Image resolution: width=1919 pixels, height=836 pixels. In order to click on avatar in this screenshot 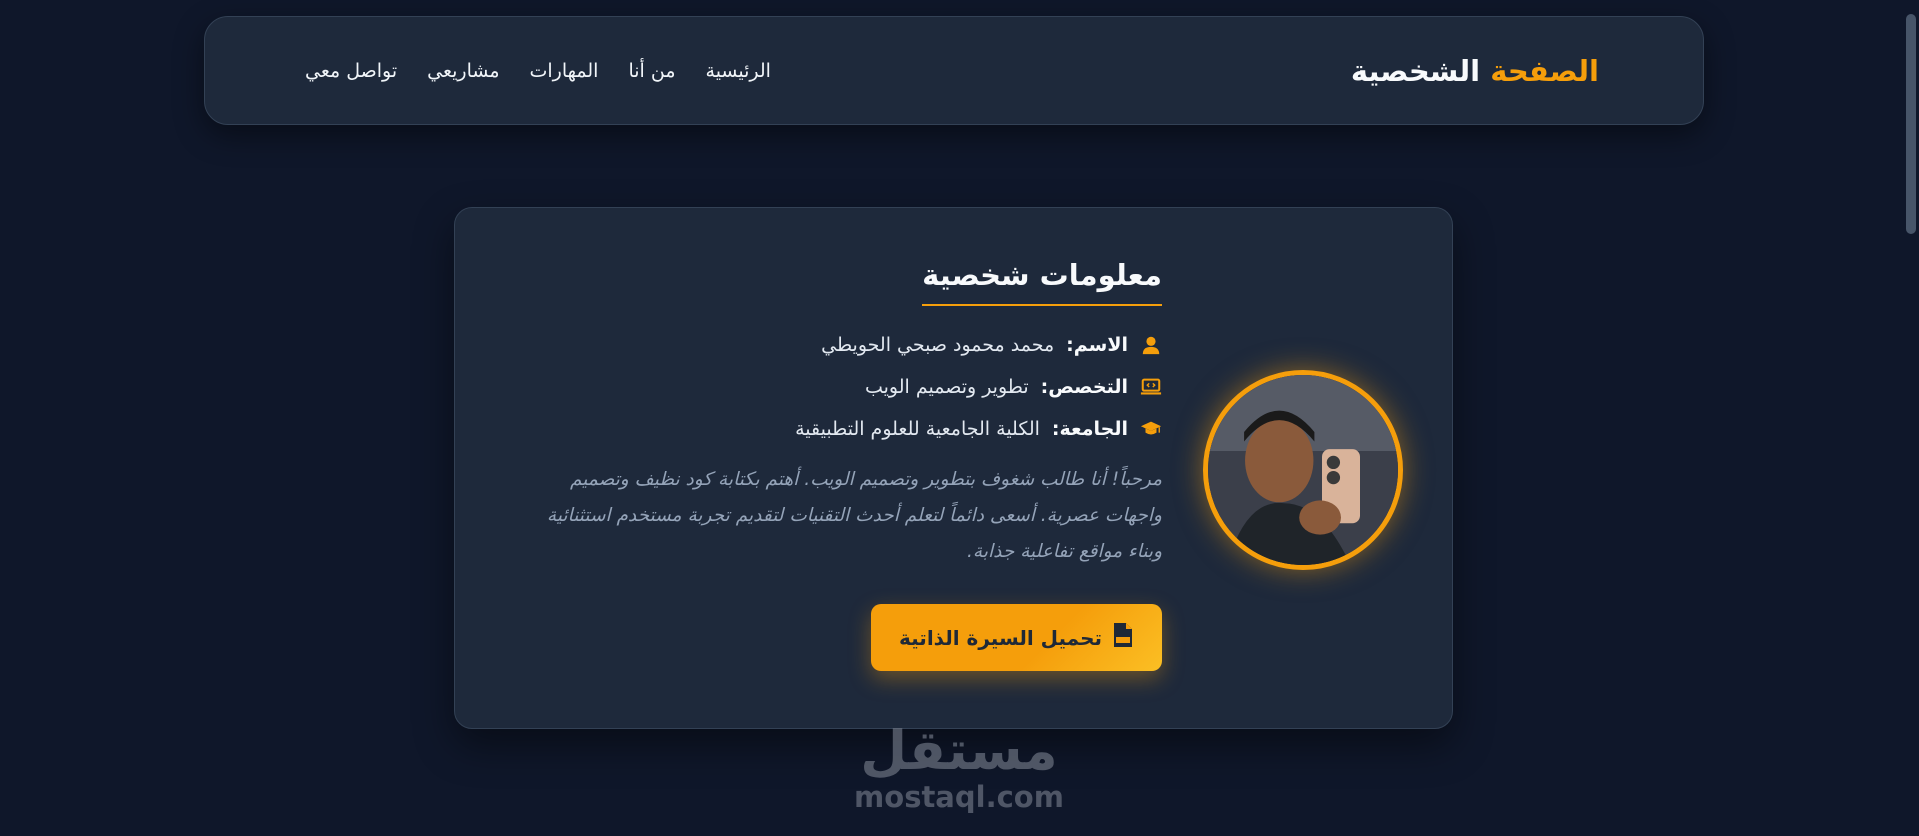, I will do `click(1303, 470)`.